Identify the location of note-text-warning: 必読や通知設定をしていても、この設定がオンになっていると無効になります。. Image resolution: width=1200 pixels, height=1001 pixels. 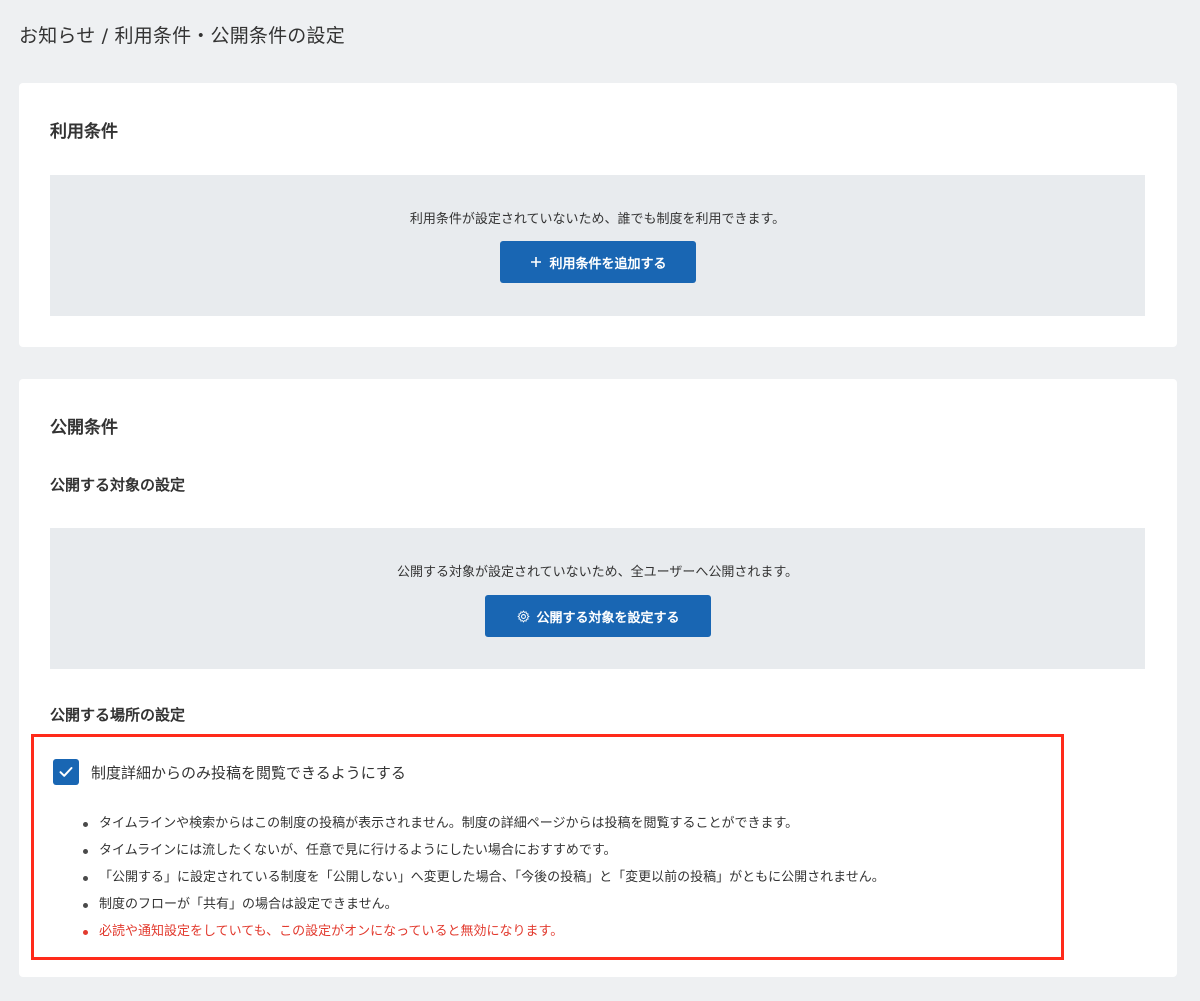
(331, 931).